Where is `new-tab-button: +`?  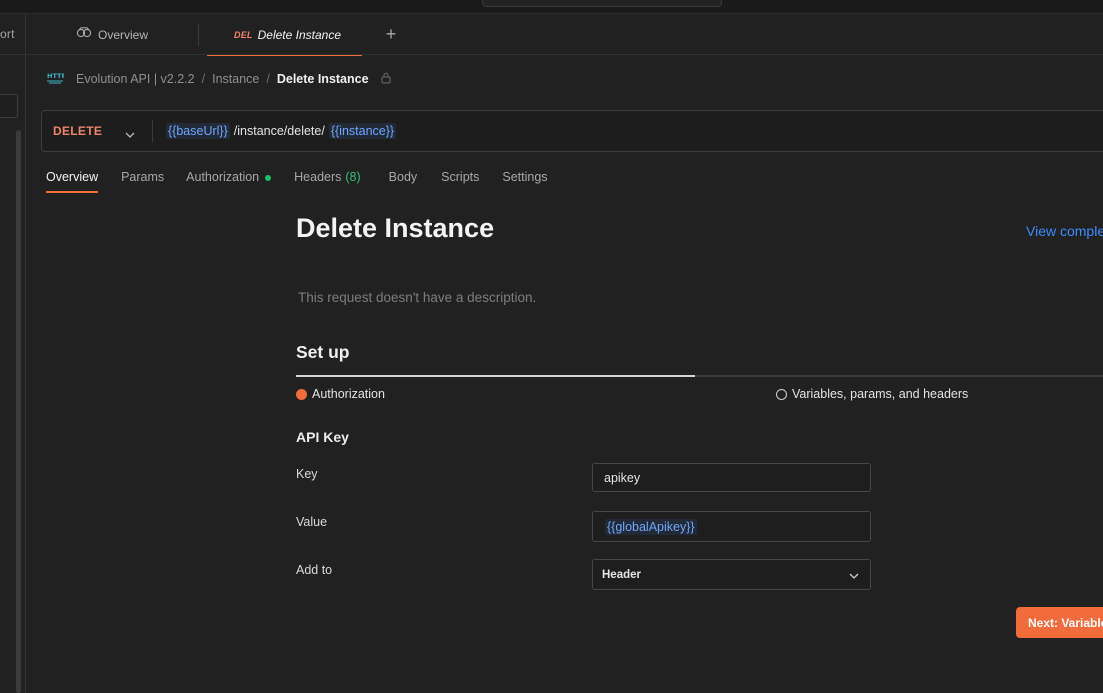 new-tab-button: + is located at coordinates (391, 34).